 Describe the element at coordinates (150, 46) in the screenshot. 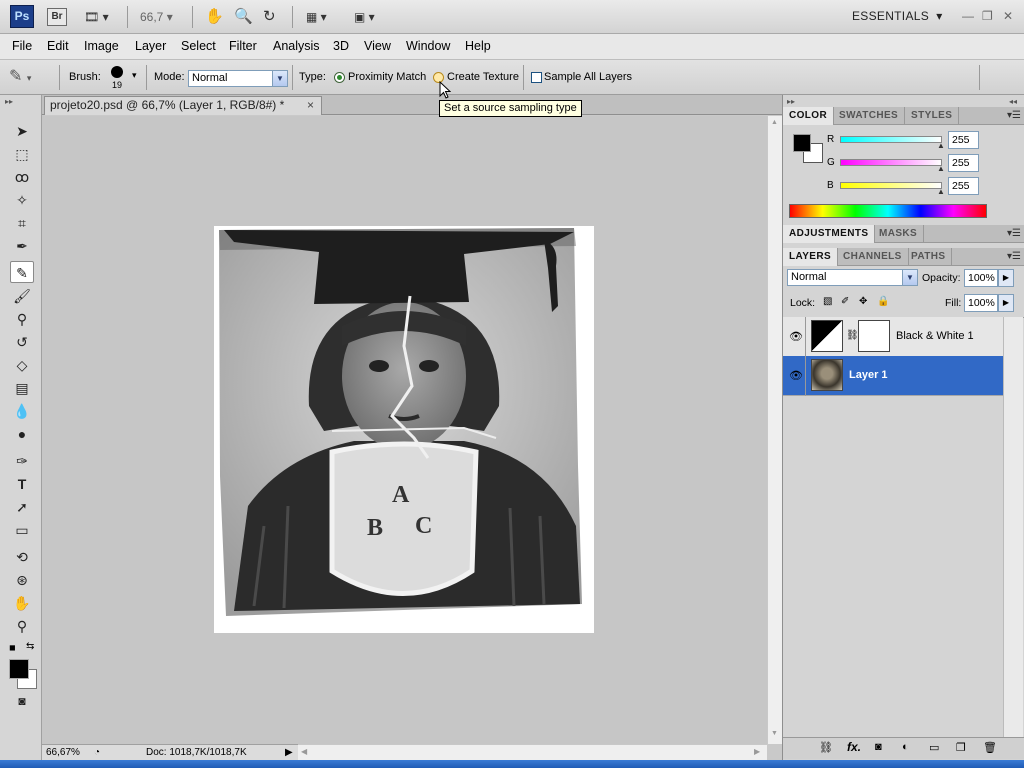

I see `menu-layer: Layer` at that location.